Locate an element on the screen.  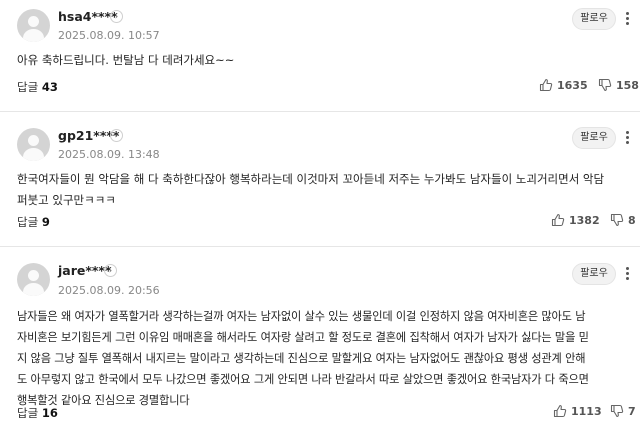
dislike-button: 8 is located at coordinates (623, 220).